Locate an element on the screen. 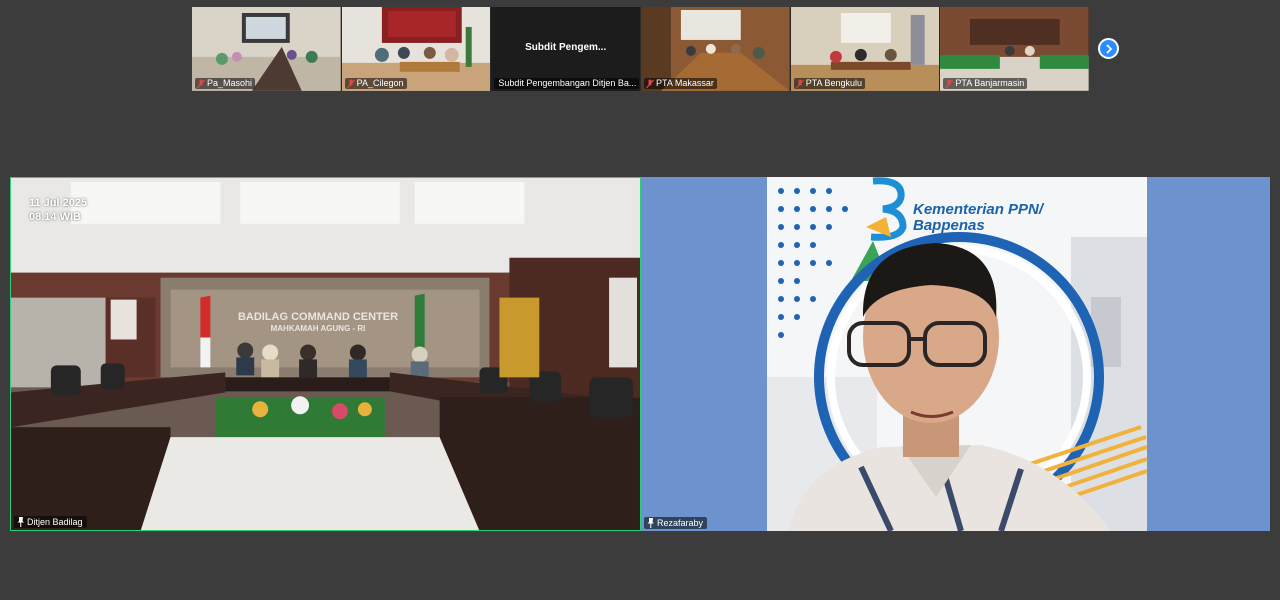 The height and width of the screenshot is (600, 1280). participant-name-tag: Rezafaraby is located at coordinates (676, 523).